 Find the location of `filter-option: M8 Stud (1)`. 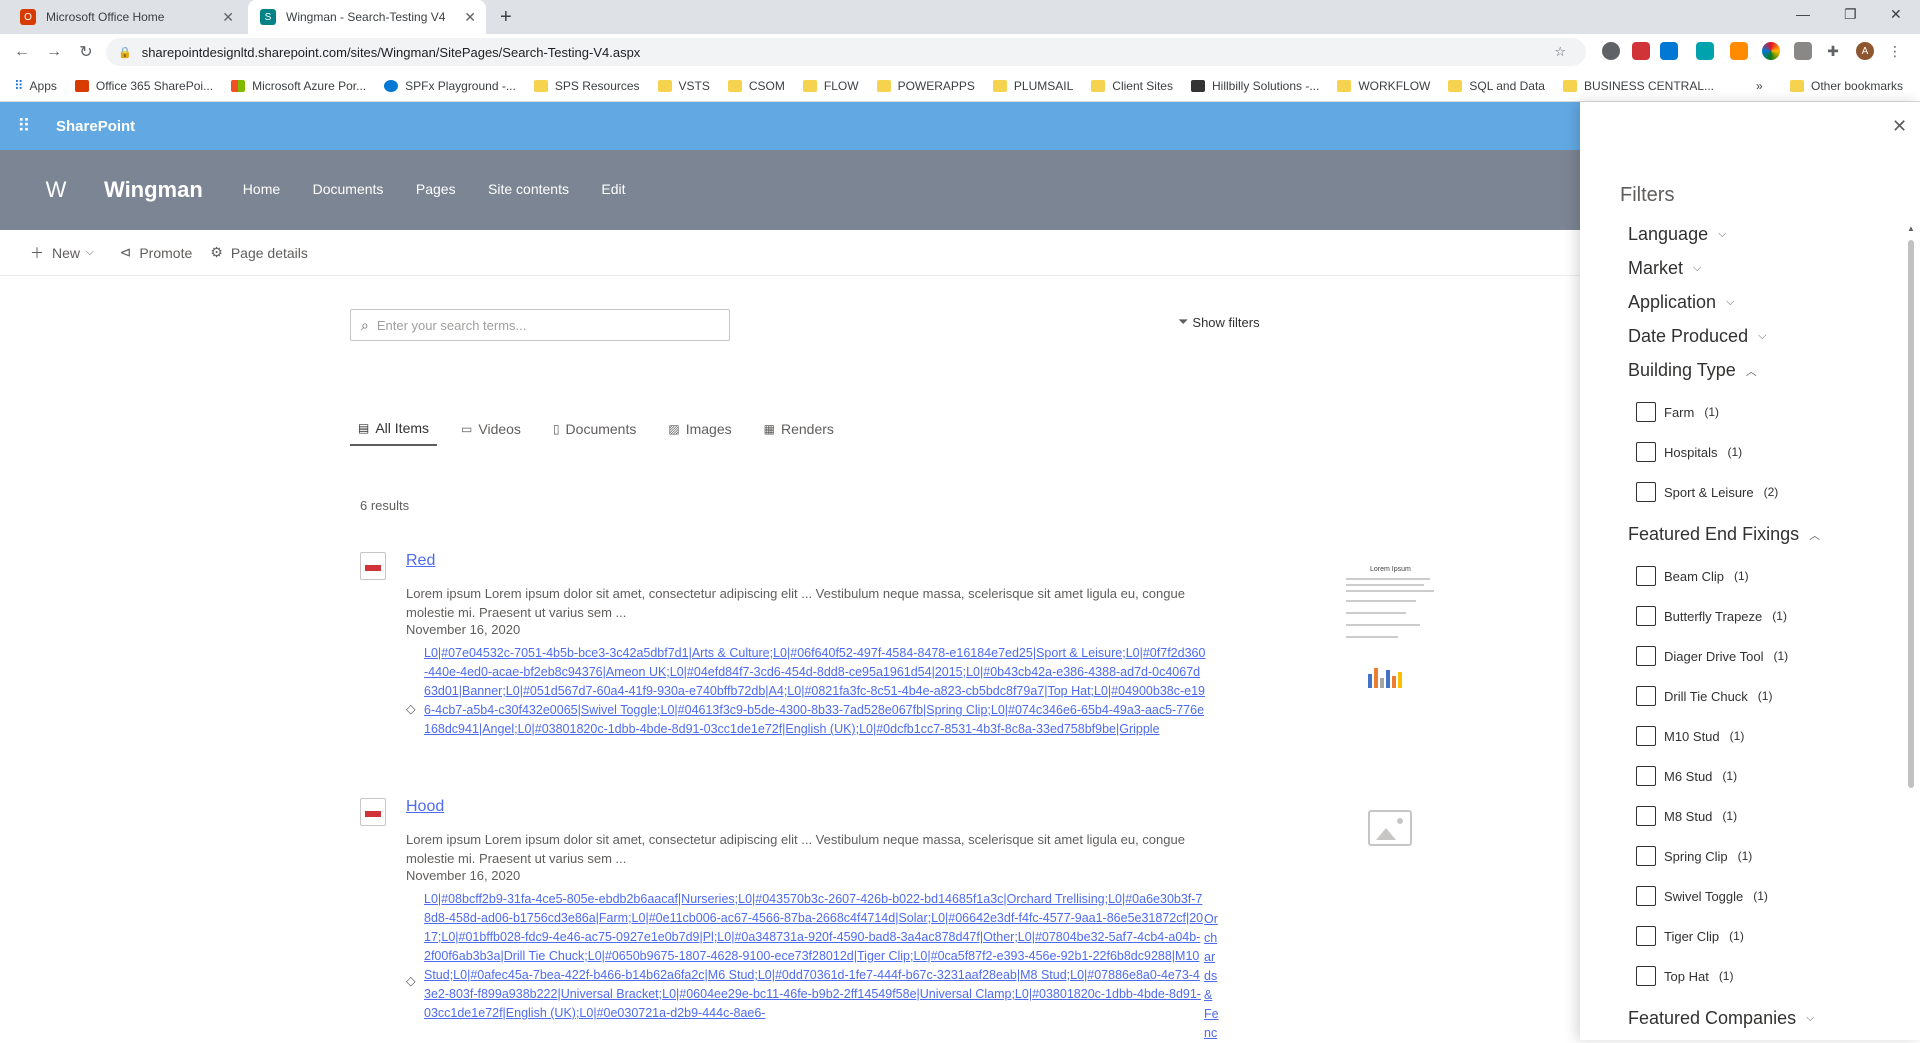

filter-option: M8 Stud (1) is located at coordinates (1686, 816).